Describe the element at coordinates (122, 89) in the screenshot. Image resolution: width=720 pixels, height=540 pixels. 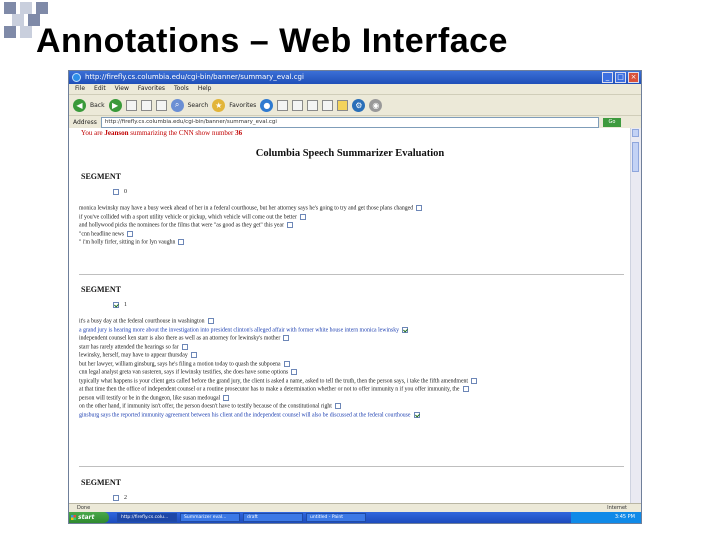
I see `menu-view: View` at that location.